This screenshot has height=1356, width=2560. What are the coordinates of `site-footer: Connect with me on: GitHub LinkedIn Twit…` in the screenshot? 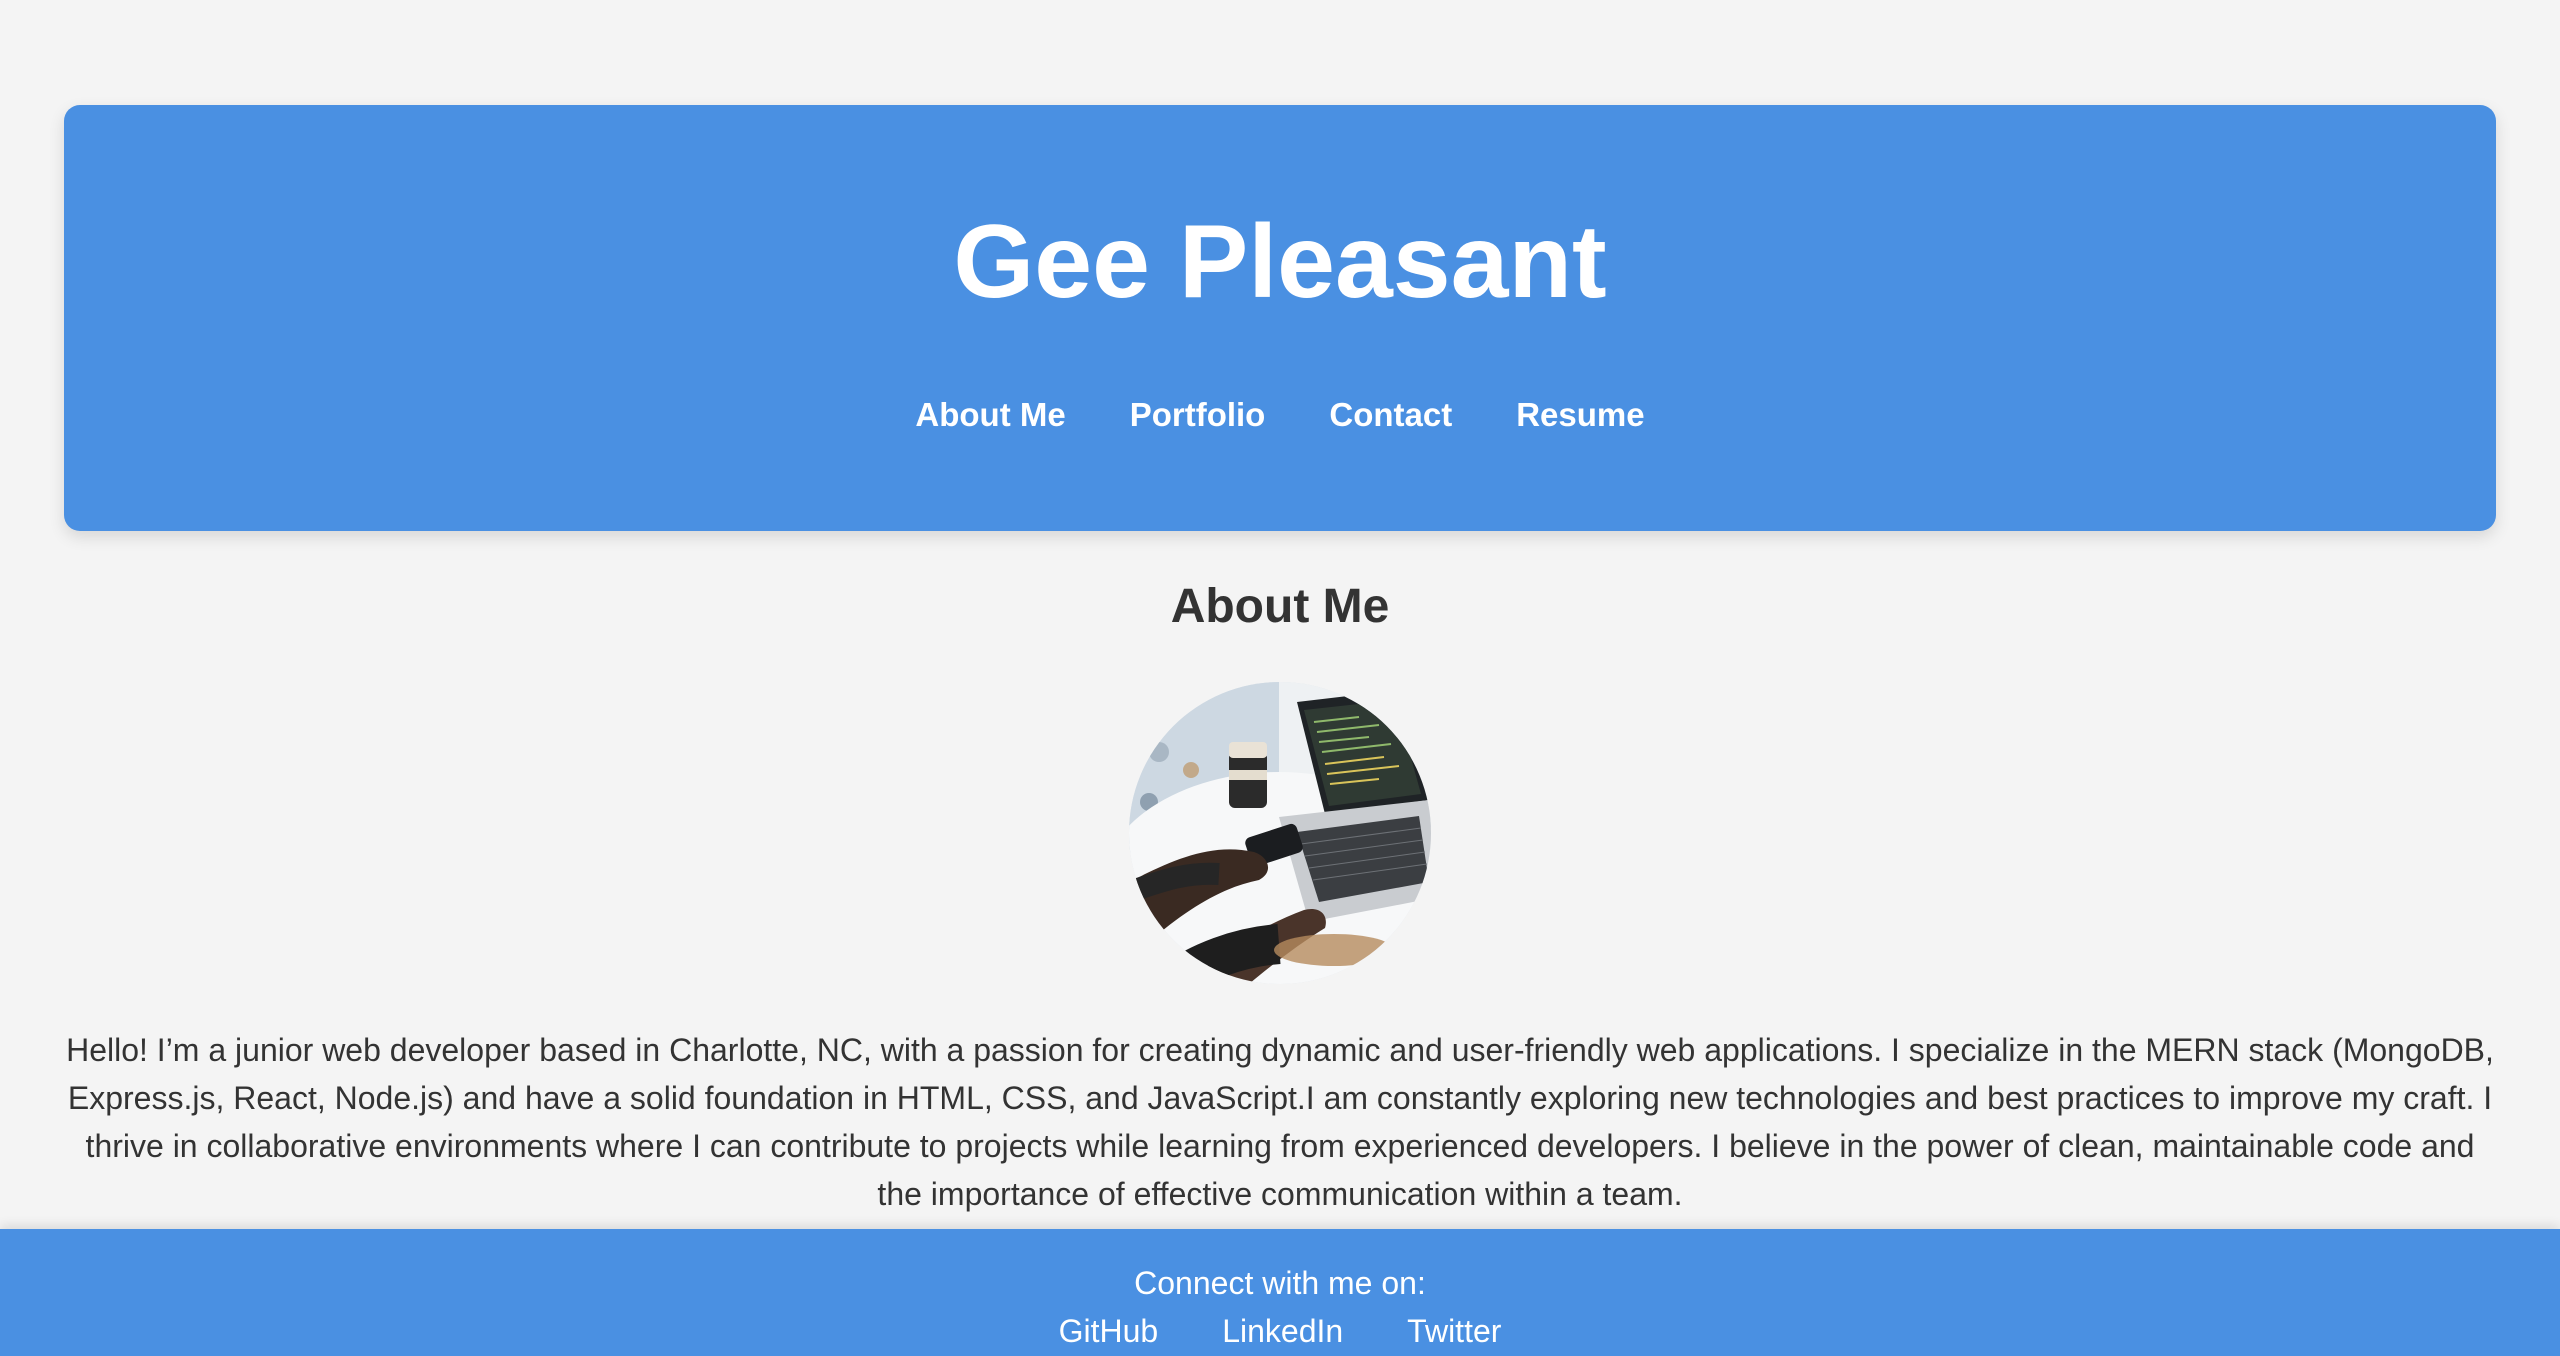 It's located at (1280, 1292).